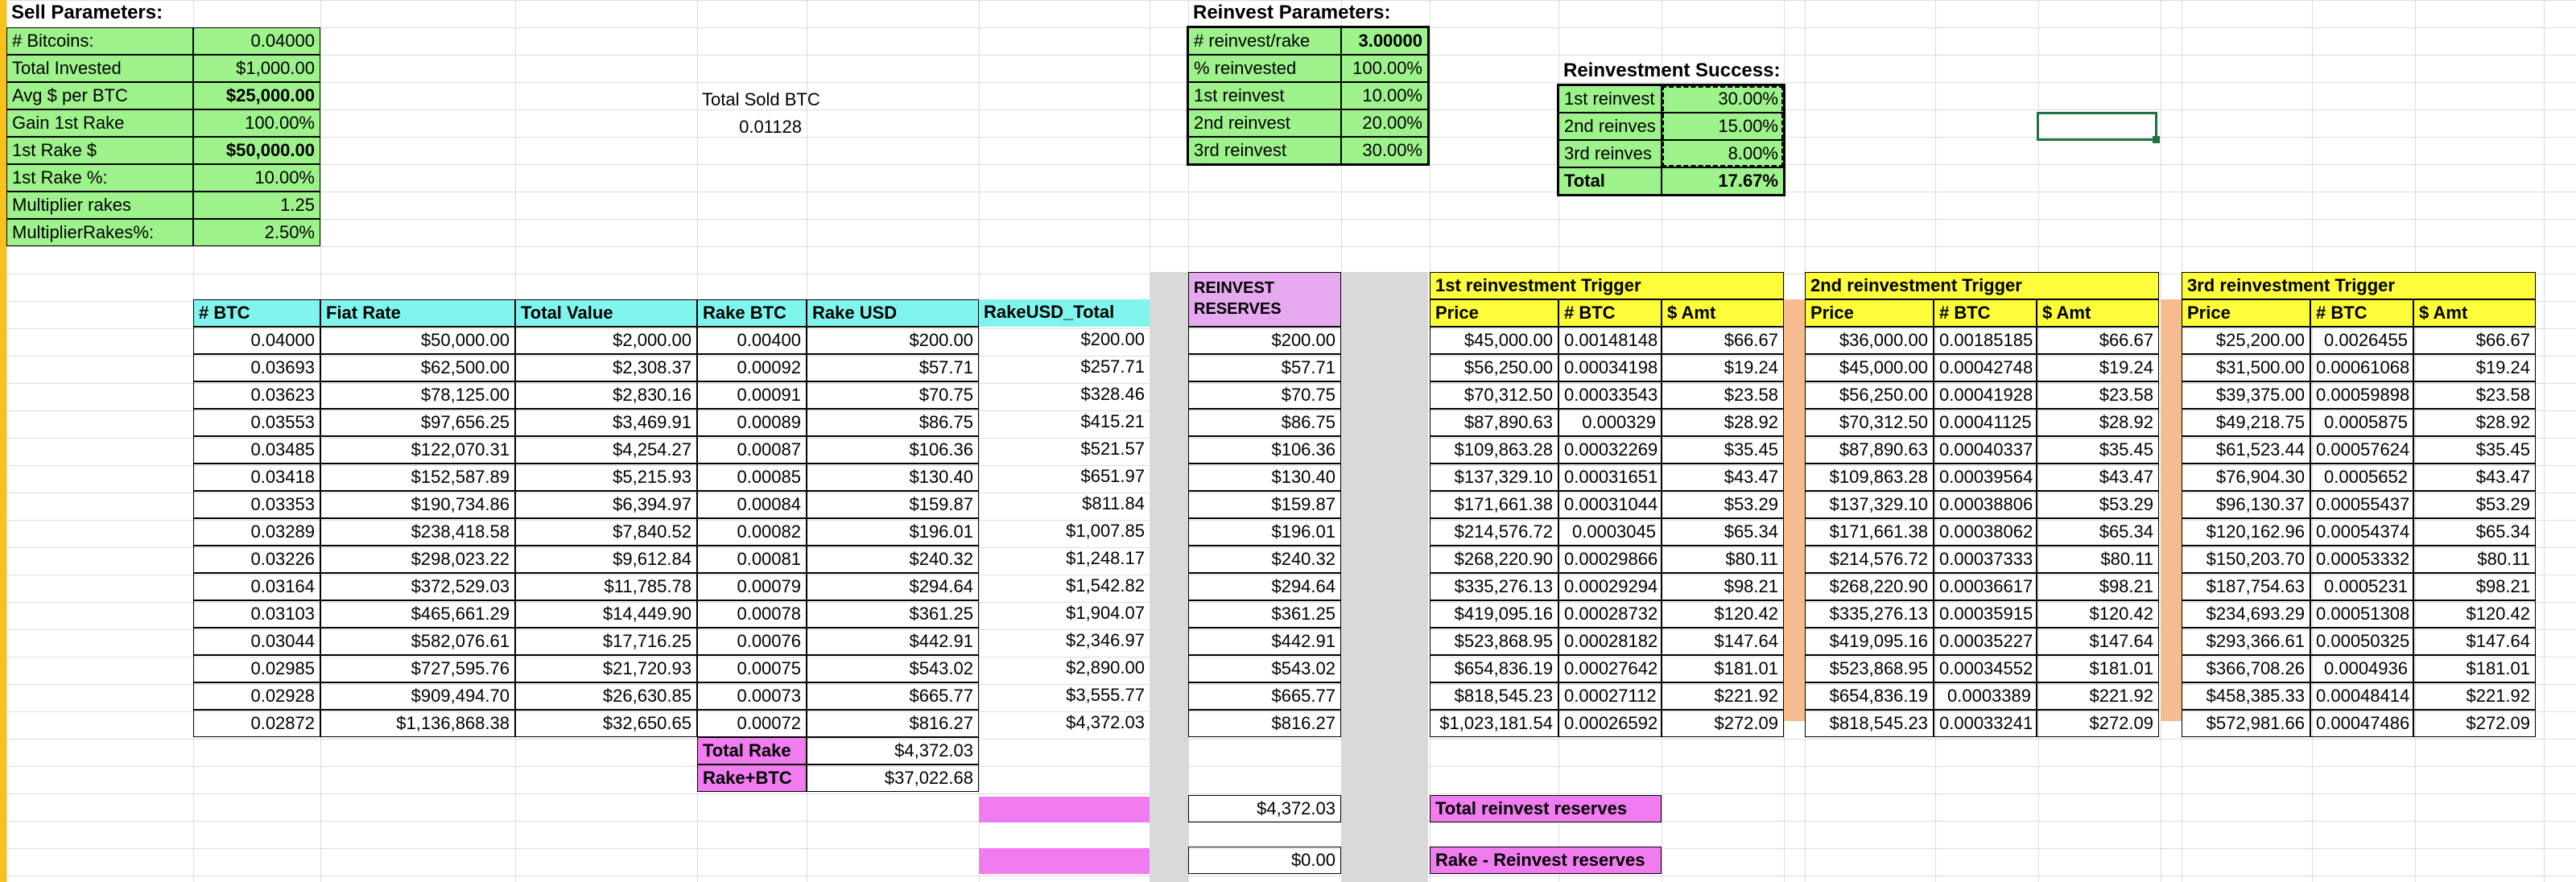 The image size is (2576, 882). Describe the element at coordinates (1064, 313) in the screenshot. I see `table-header-cell: RakeUSD_Total` at that location.